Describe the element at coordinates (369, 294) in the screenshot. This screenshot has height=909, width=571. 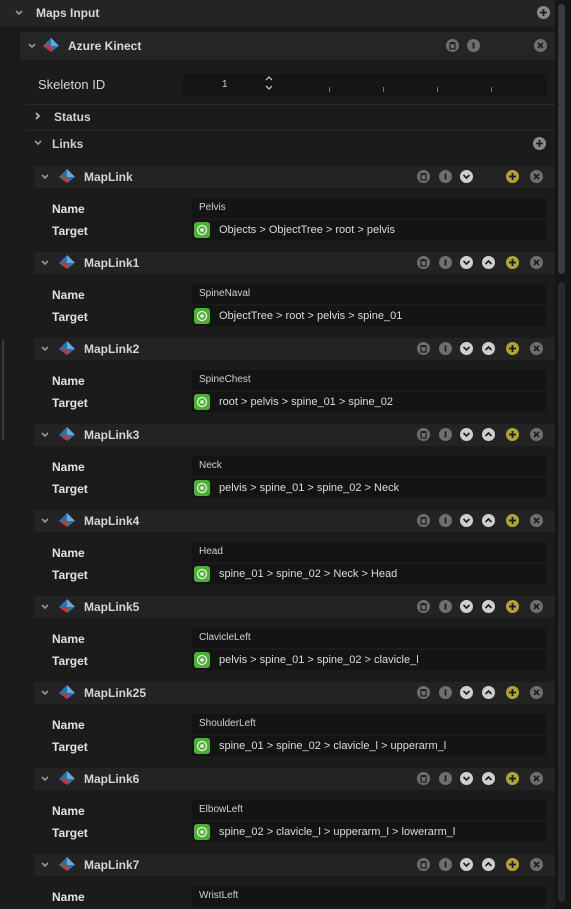
I see `name-field: SpineNaval` at that location.